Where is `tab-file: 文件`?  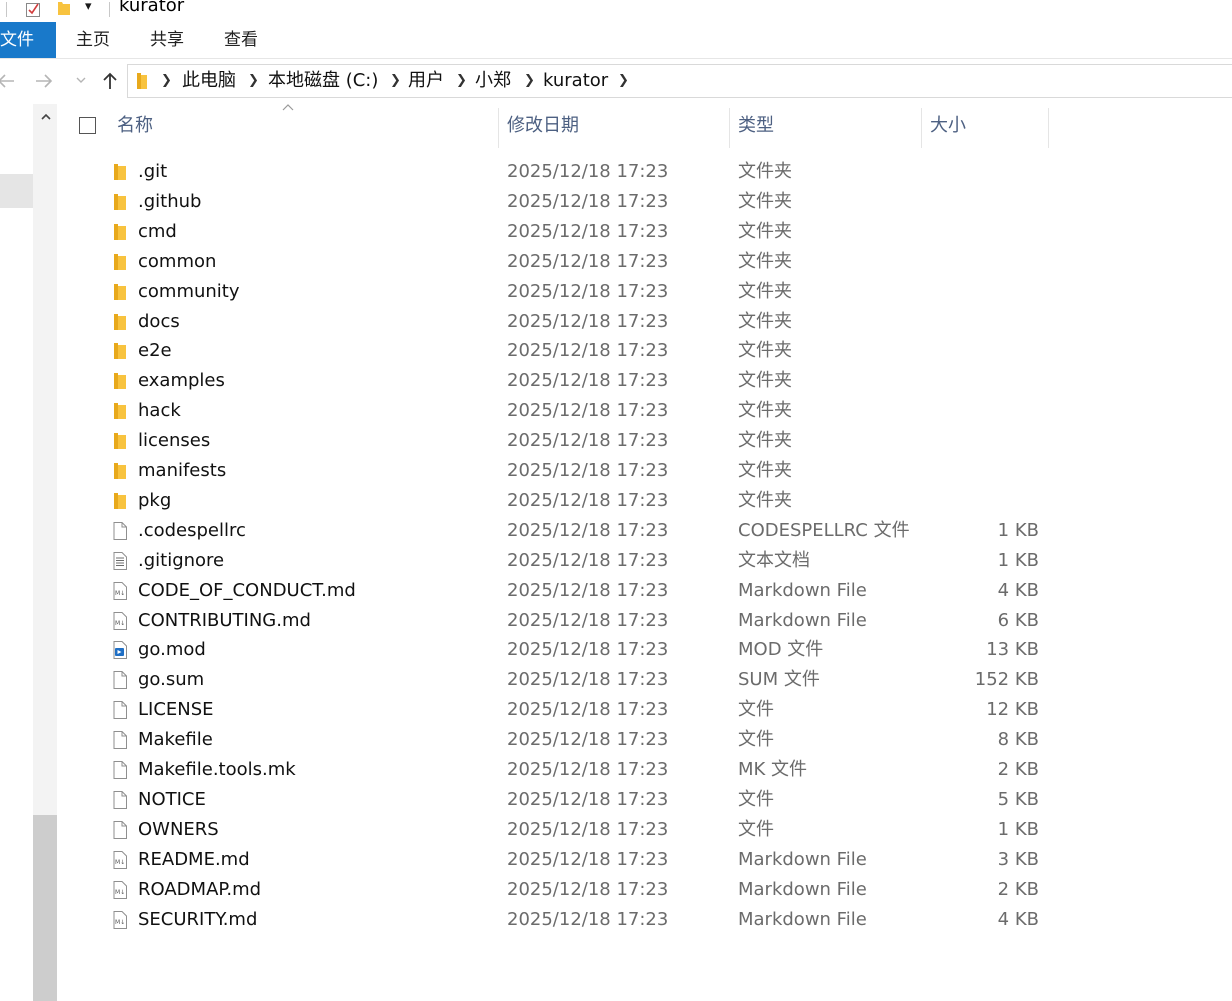 tab-file: 文件 is located at coordinates (28, 40).